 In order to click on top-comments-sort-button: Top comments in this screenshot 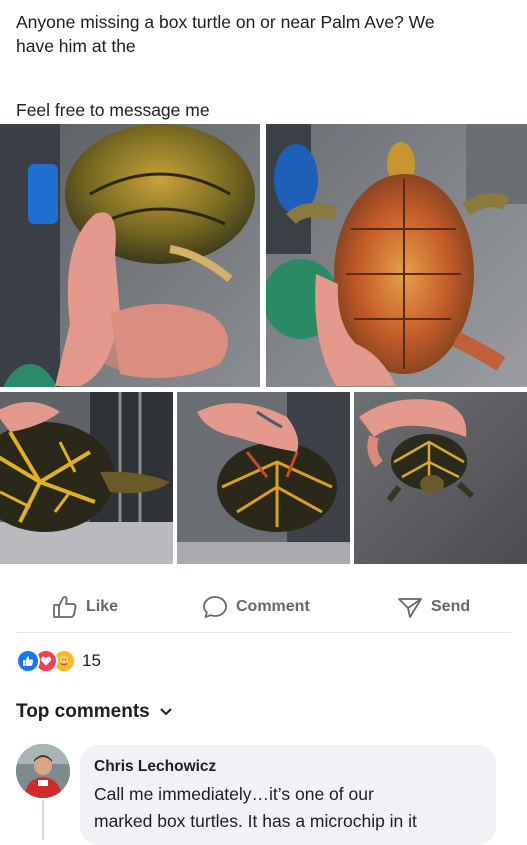, I will do `click(94, 712)`.